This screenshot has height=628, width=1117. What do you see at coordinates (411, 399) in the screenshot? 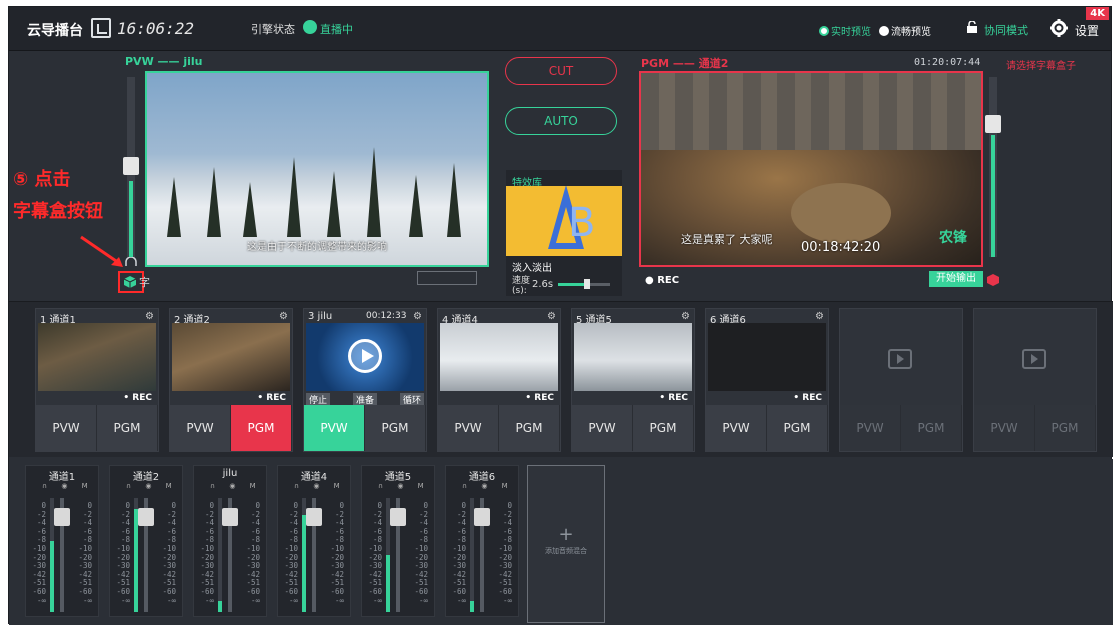
I see `loop-button: 循环` at bounding box center [411, 399].